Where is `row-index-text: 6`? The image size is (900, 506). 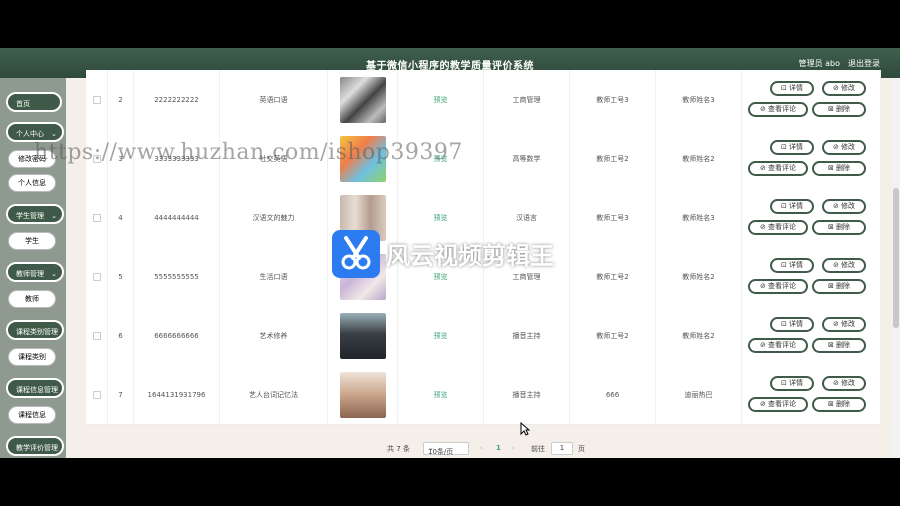
row-index-text: 6 is located at coordinates (120, 335).